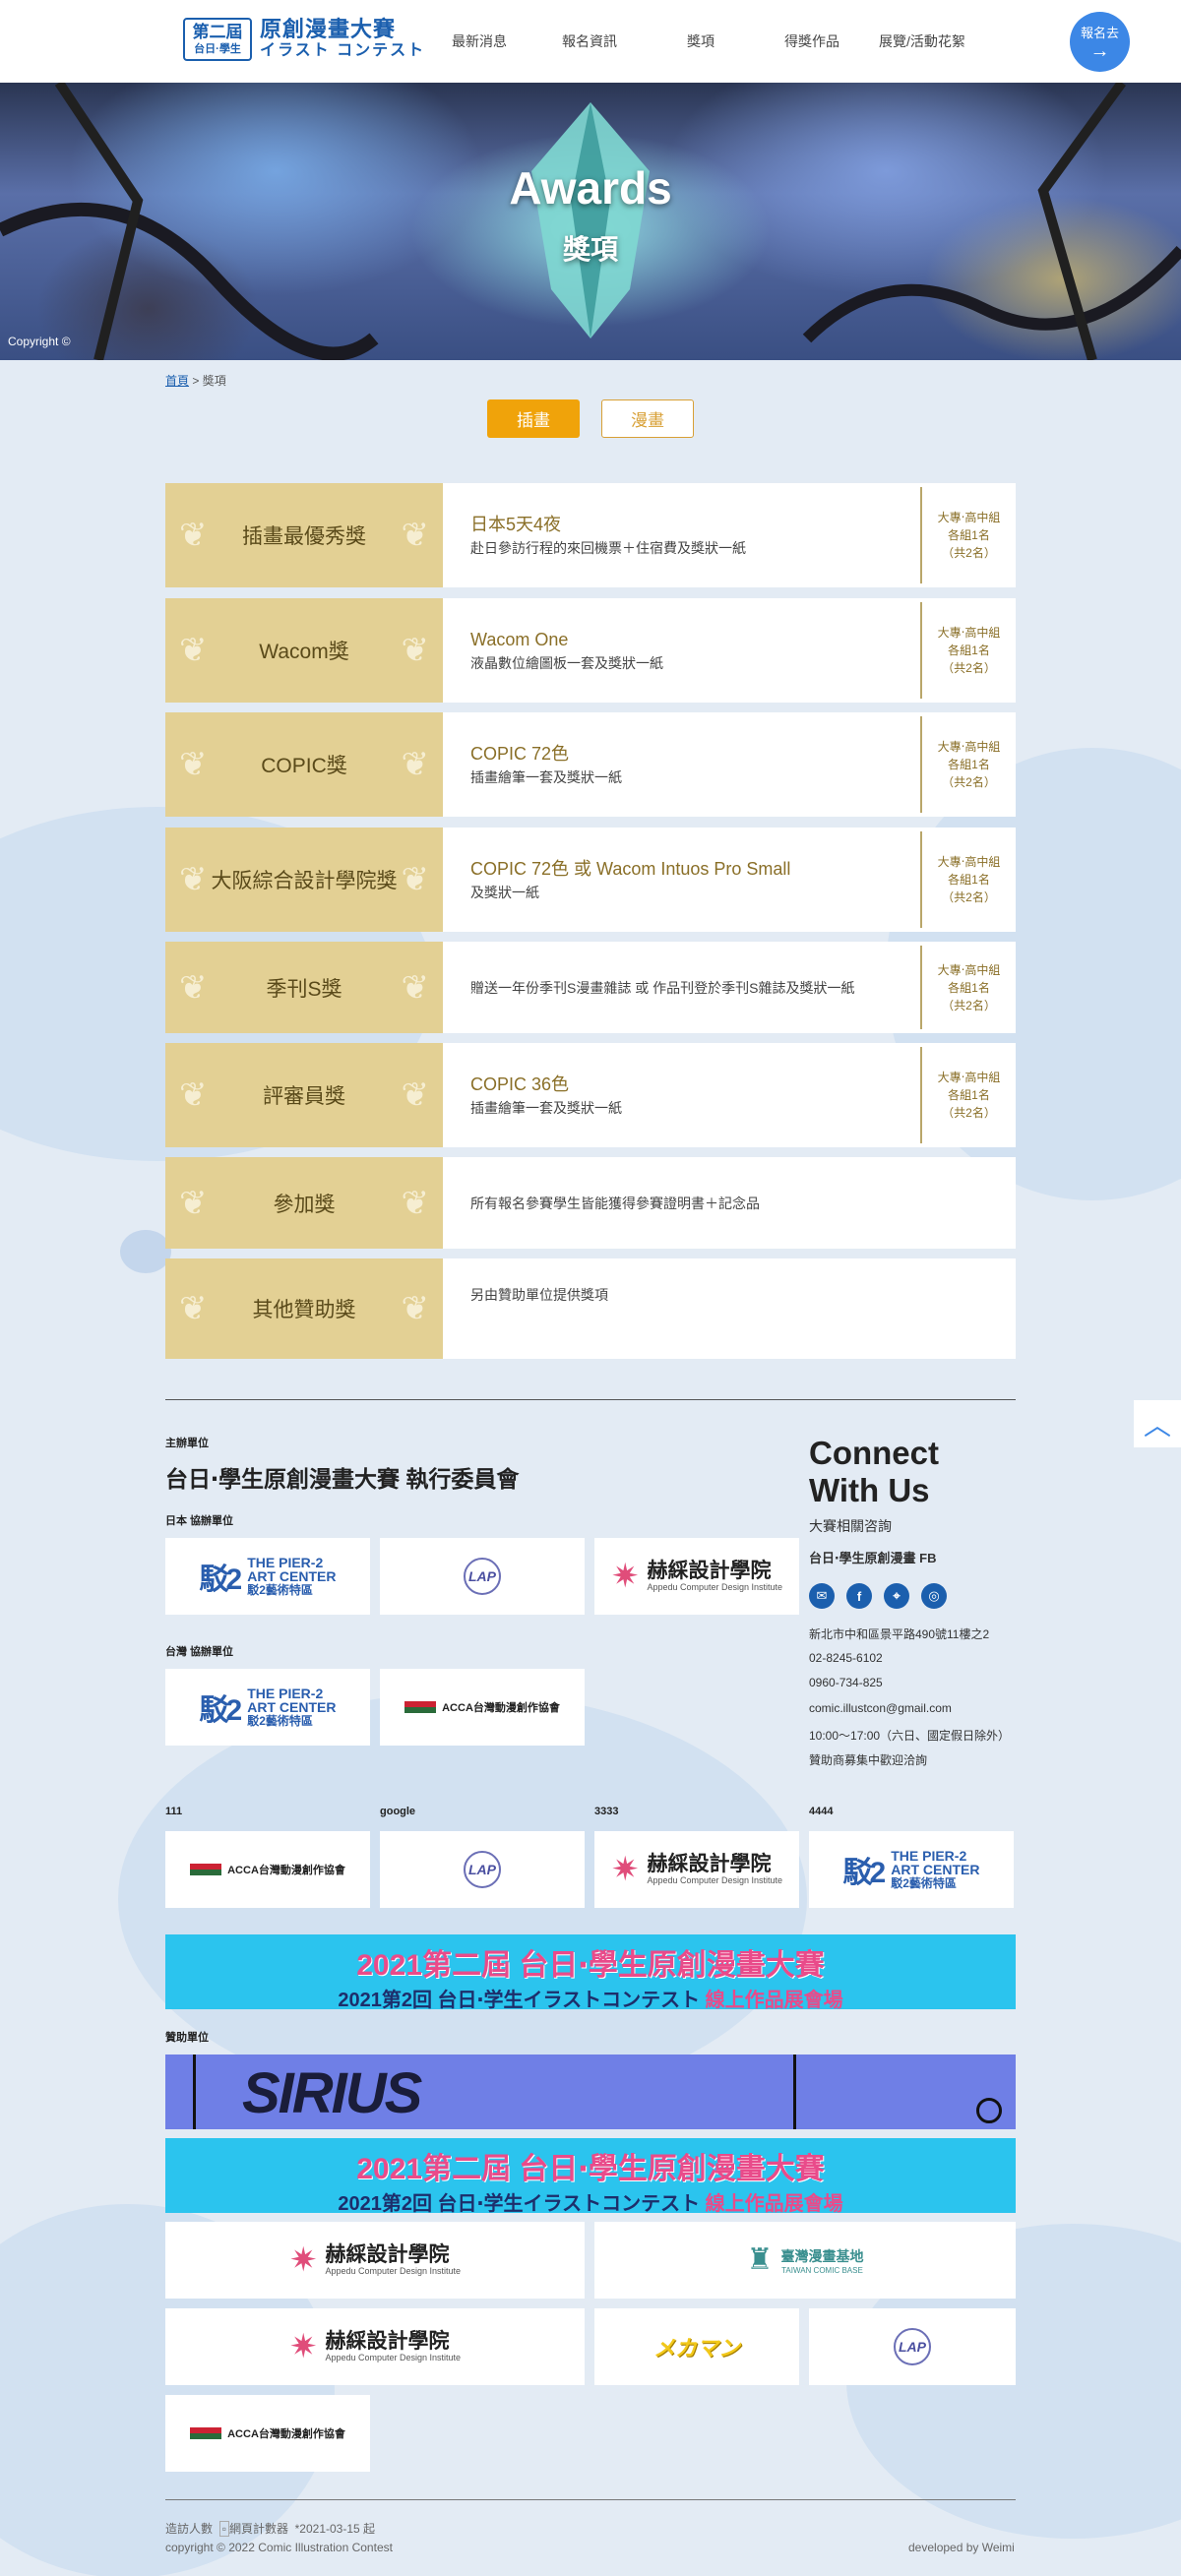 The width and height of the screenshot is (1181, 2576). What do you see at coordinates (760, 2259) in the screenshot?
I see `comic-base-tower-icon: ♜` at bounding box center [760, 2259].